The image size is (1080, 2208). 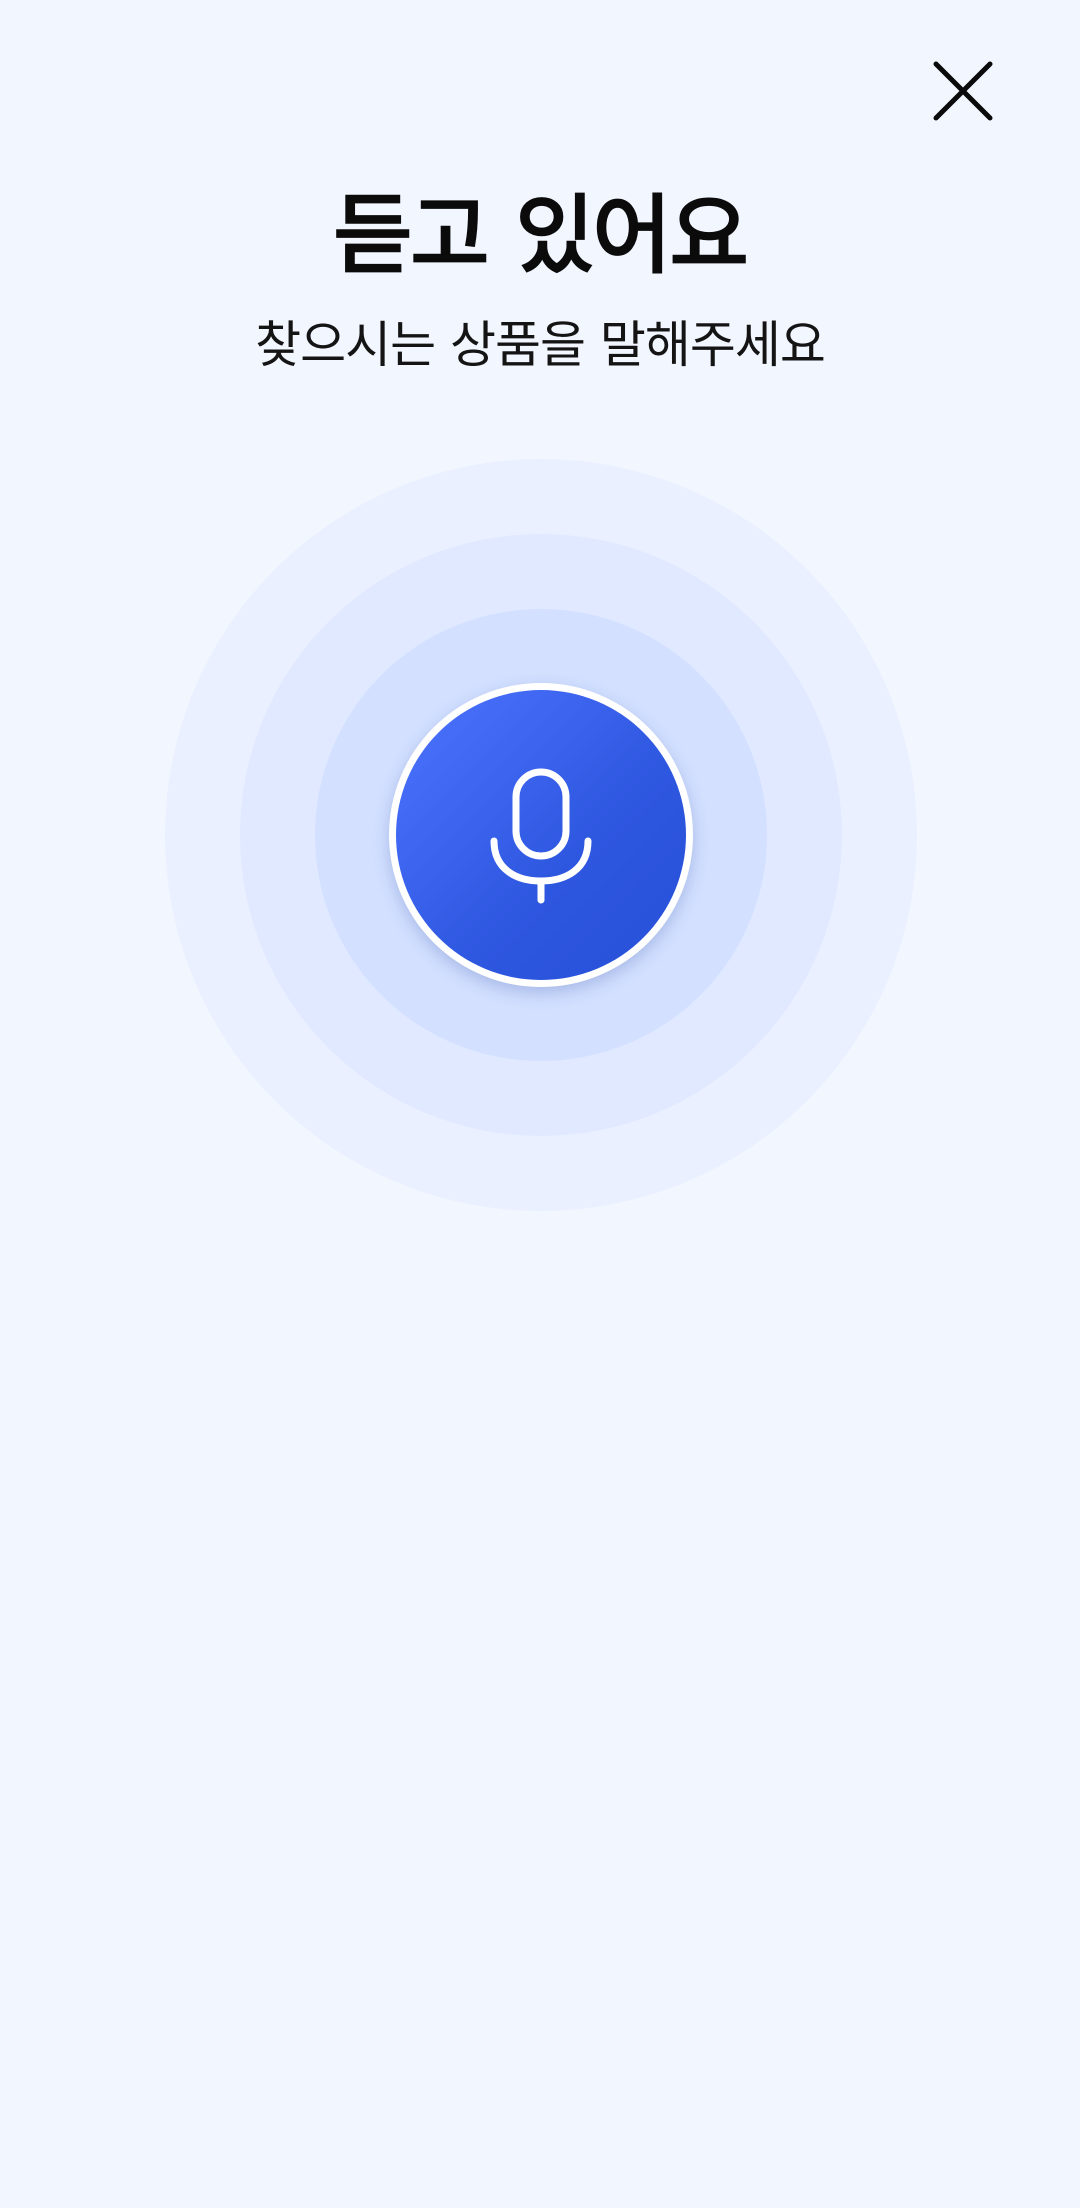 I want to click on microphone-button, so click(x=541, y=835).